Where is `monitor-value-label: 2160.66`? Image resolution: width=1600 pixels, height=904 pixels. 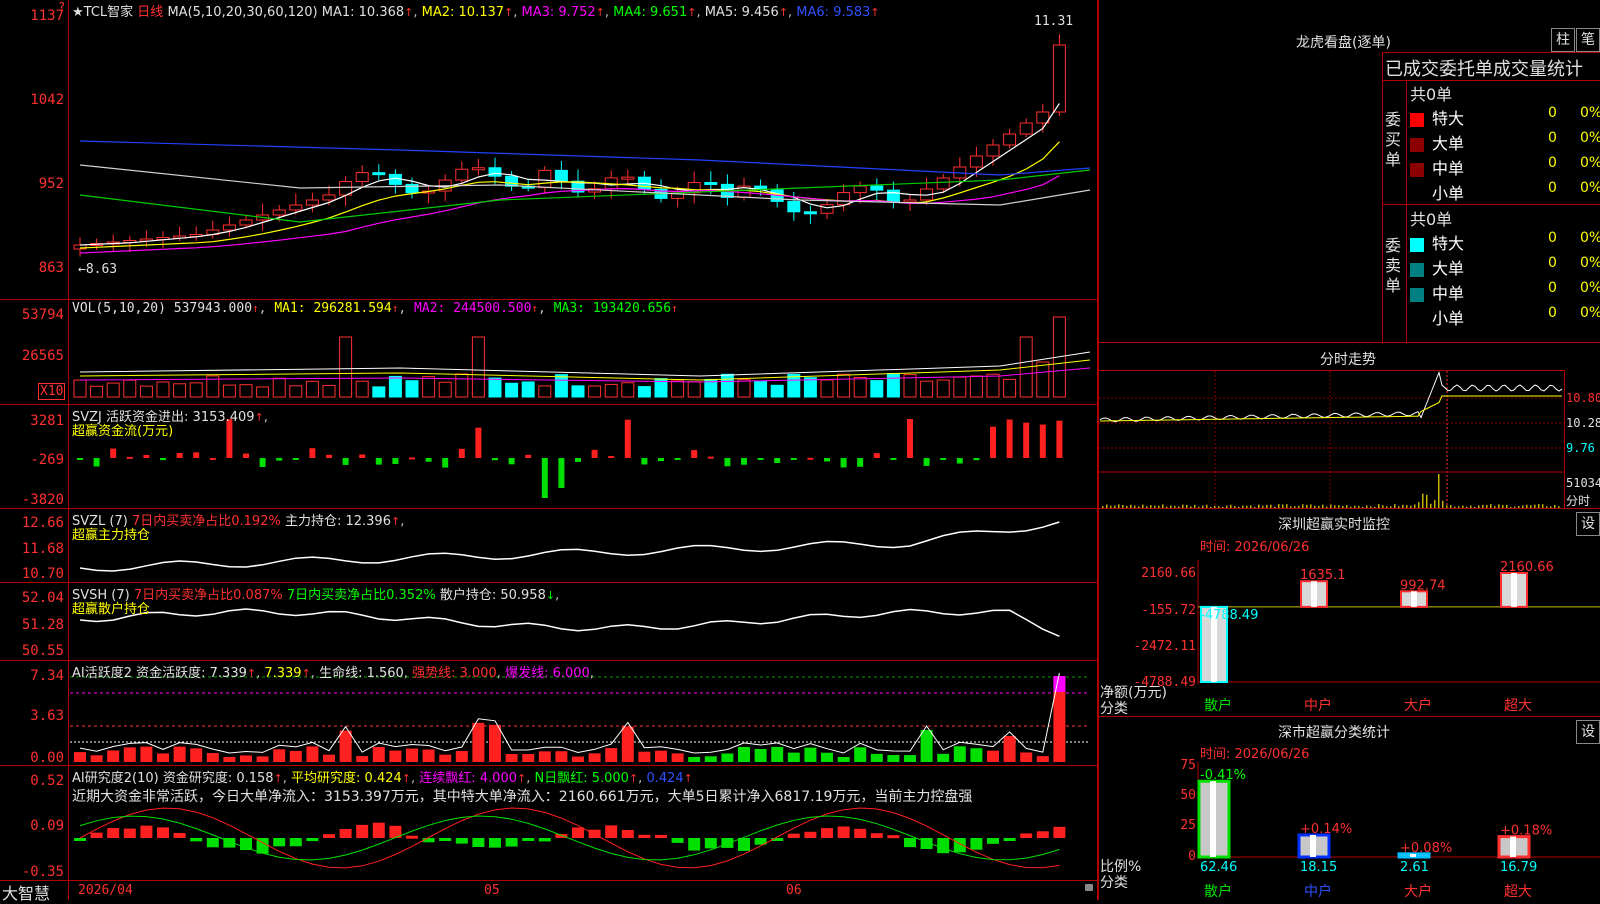 monitor-value-label: 2160.66 is located at coordinates (1527, 567).